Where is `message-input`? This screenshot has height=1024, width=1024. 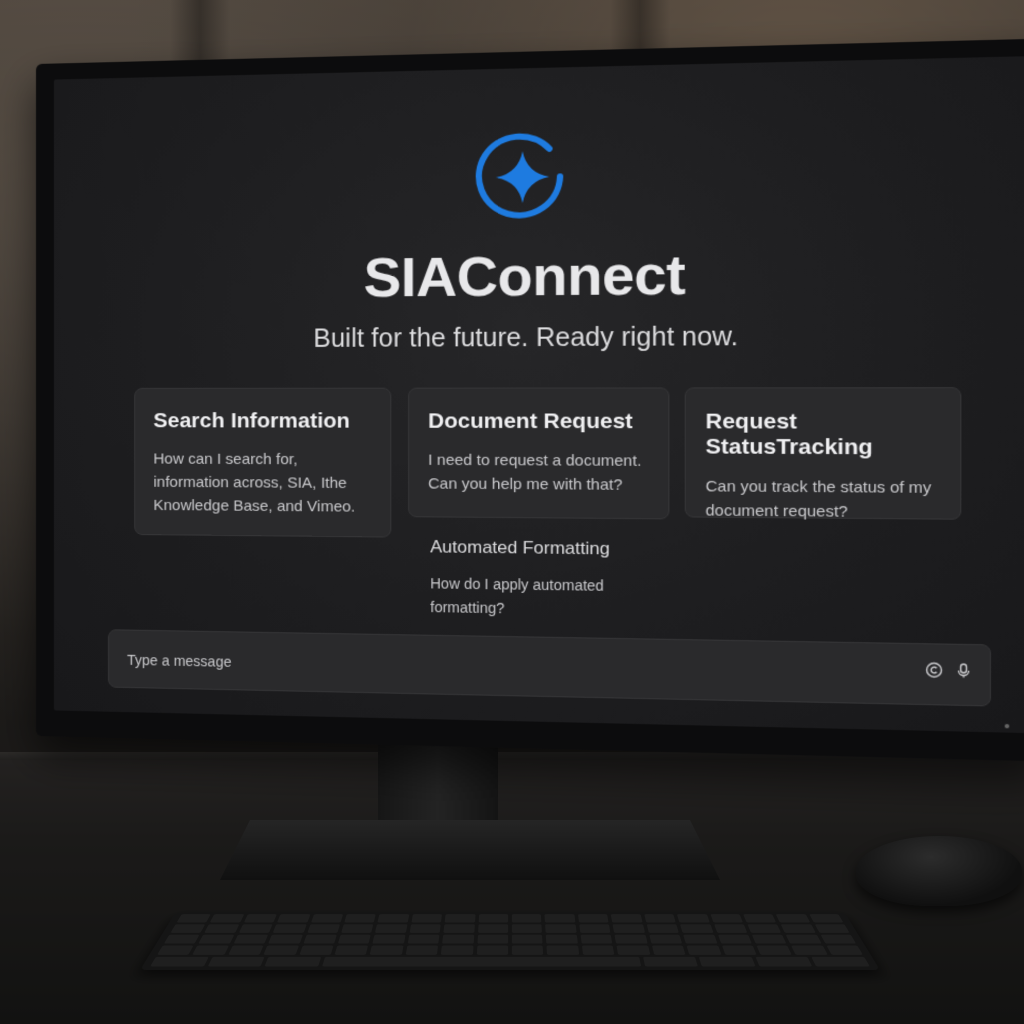
message-input is located at coordinates (499, 668).